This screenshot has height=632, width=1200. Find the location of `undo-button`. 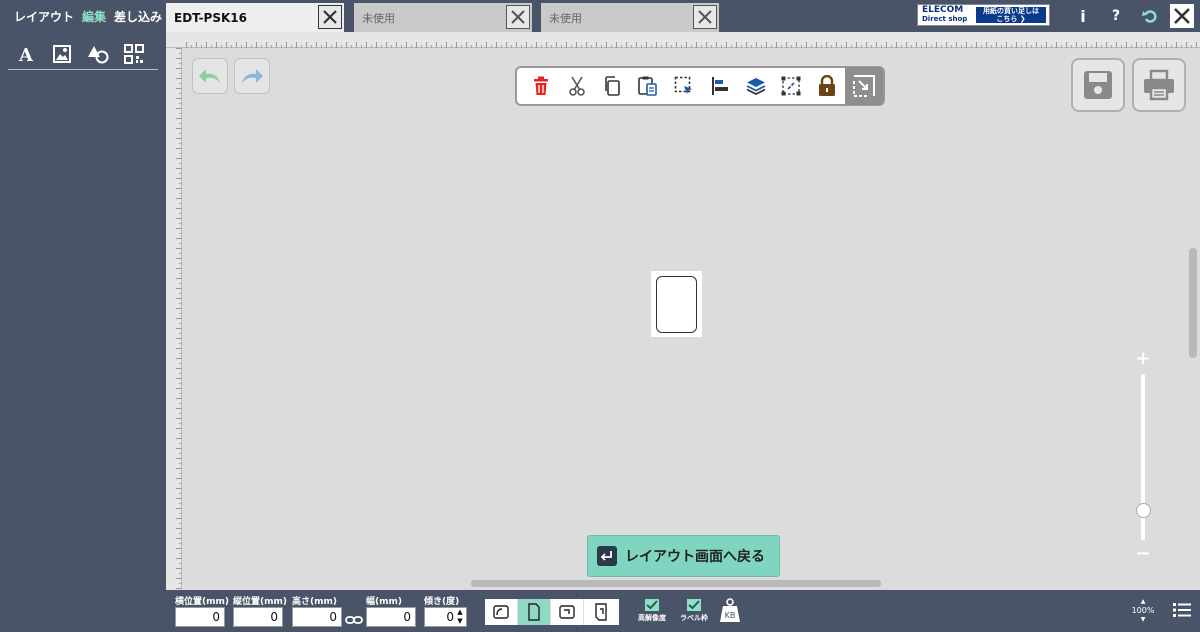

undo-button is located at coordinates (210, 76).